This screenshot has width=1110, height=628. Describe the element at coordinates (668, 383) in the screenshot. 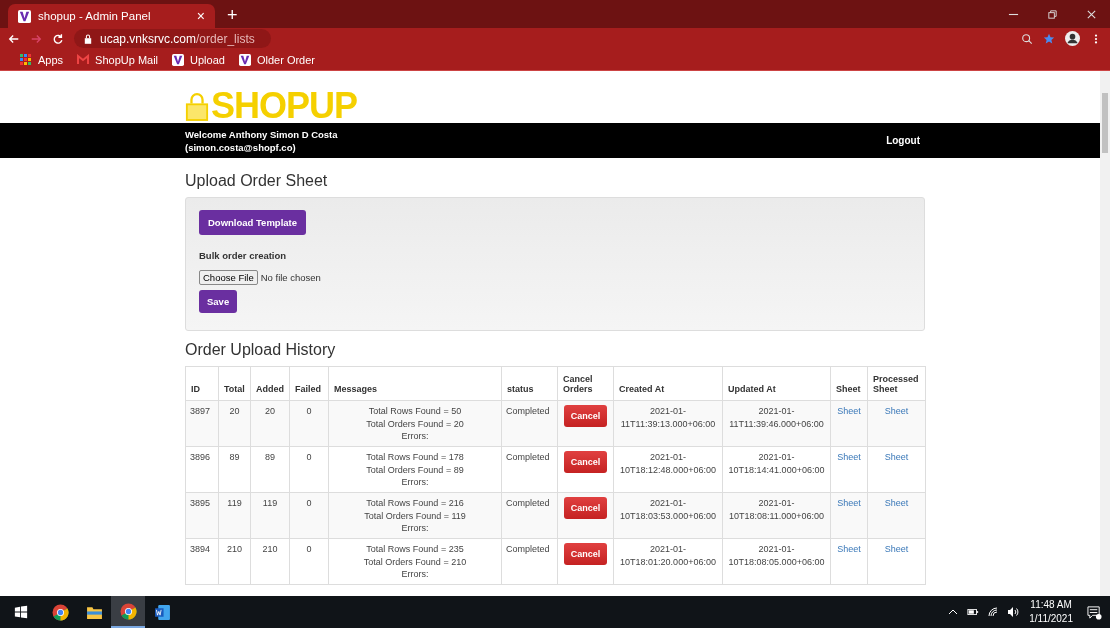

I see `column-header: Created At` at that location.